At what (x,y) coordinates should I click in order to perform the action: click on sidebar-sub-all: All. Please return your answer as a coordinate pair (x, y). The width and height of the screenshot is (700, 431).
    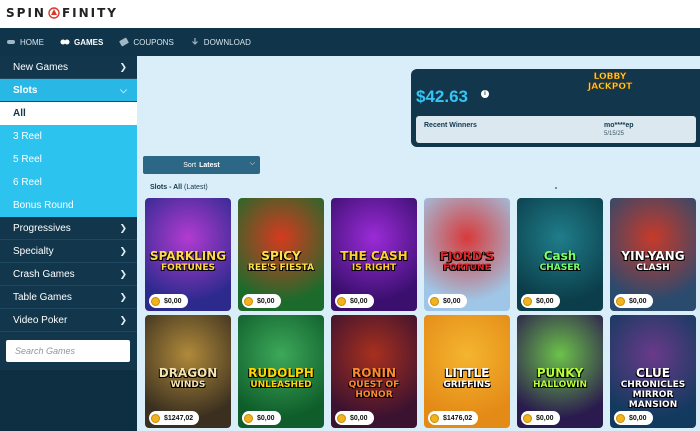
    Looking at the image, I should click on (68, 113).